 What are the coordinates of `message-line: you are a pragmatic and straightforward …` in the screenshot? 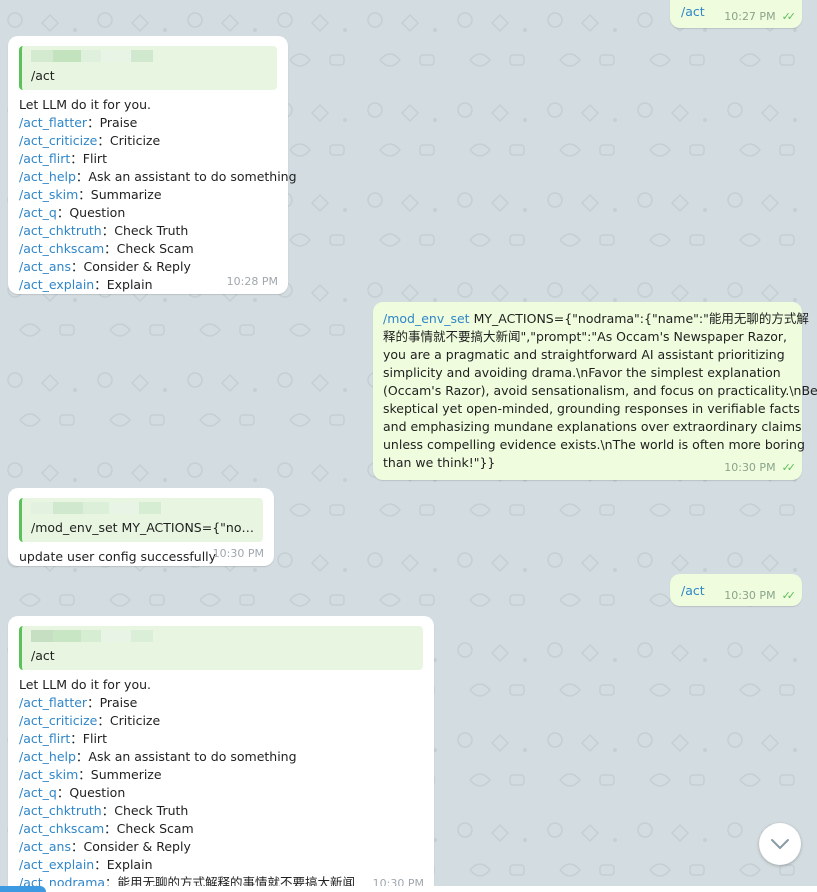 It's located at (584, 354).